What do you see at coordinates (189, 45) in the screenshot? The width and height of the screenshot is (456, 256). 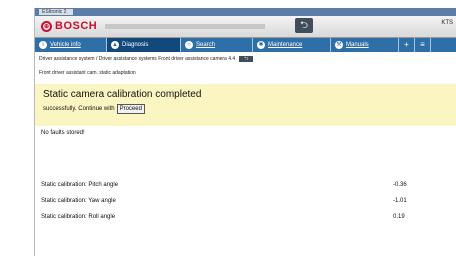 I see `search-icon: ○` at bounding box center [189, 45].